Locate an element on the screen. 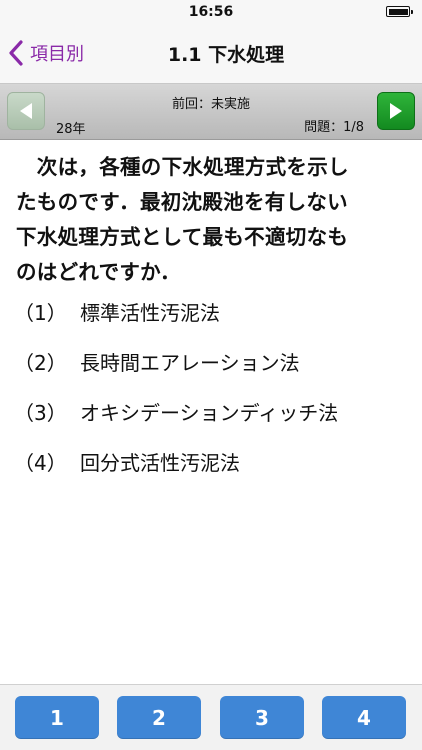 The image size is (422, 750). page-title: 1.1 下水処理 is located at coordinates (226, 55).